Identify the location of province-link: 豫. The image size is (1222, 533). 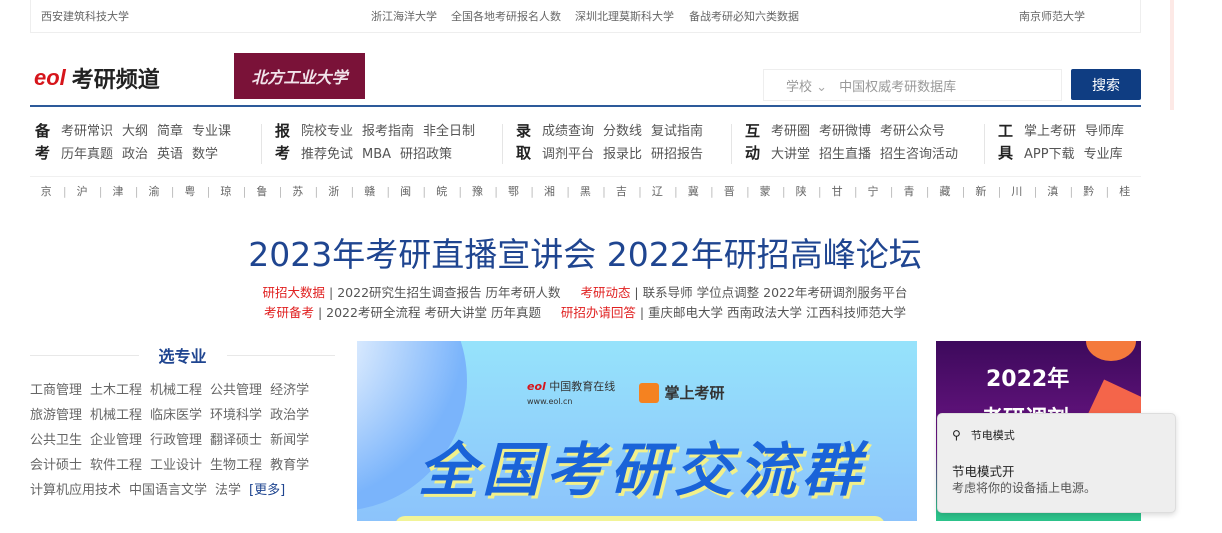
(475, 191).